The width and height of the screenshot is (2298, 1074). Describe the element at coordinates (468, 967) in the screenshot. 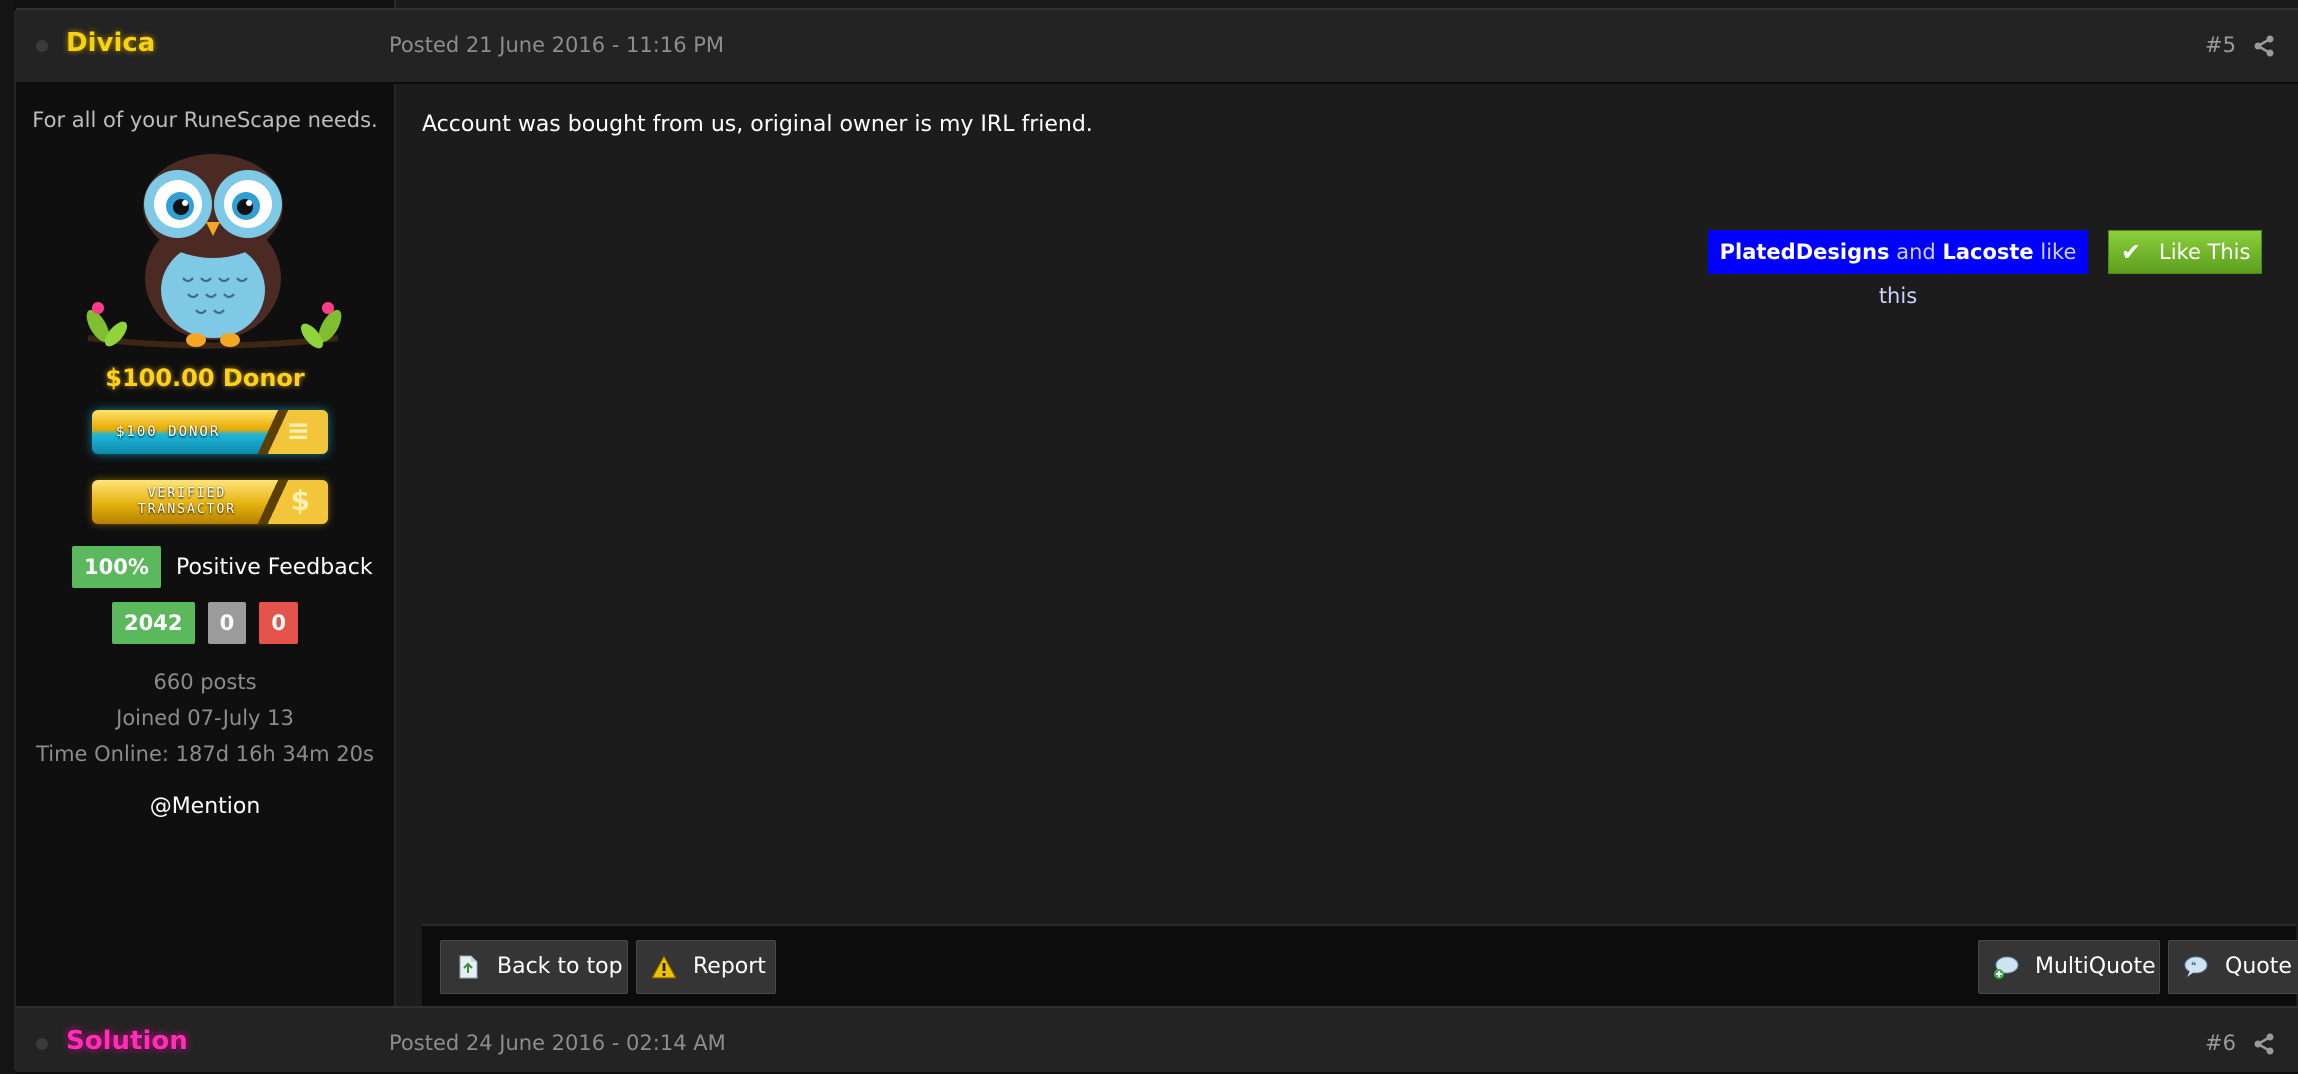

I see `document-icon` at that location.